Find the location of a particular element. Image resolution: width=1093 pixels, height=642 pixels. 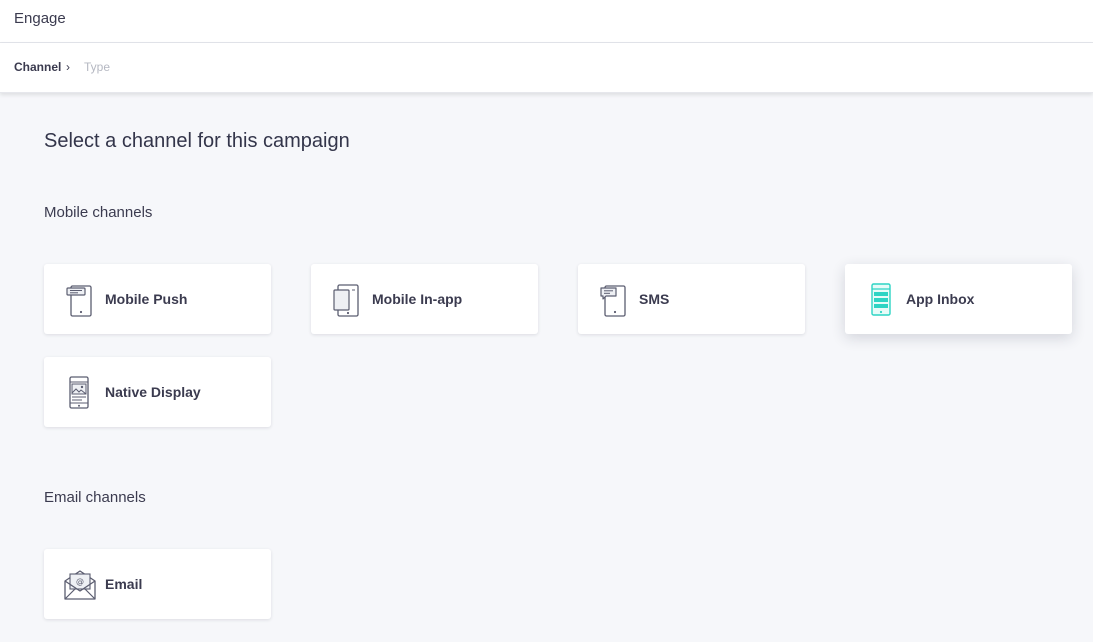

channel-label: Native Display is located at coordinates (153, 392).